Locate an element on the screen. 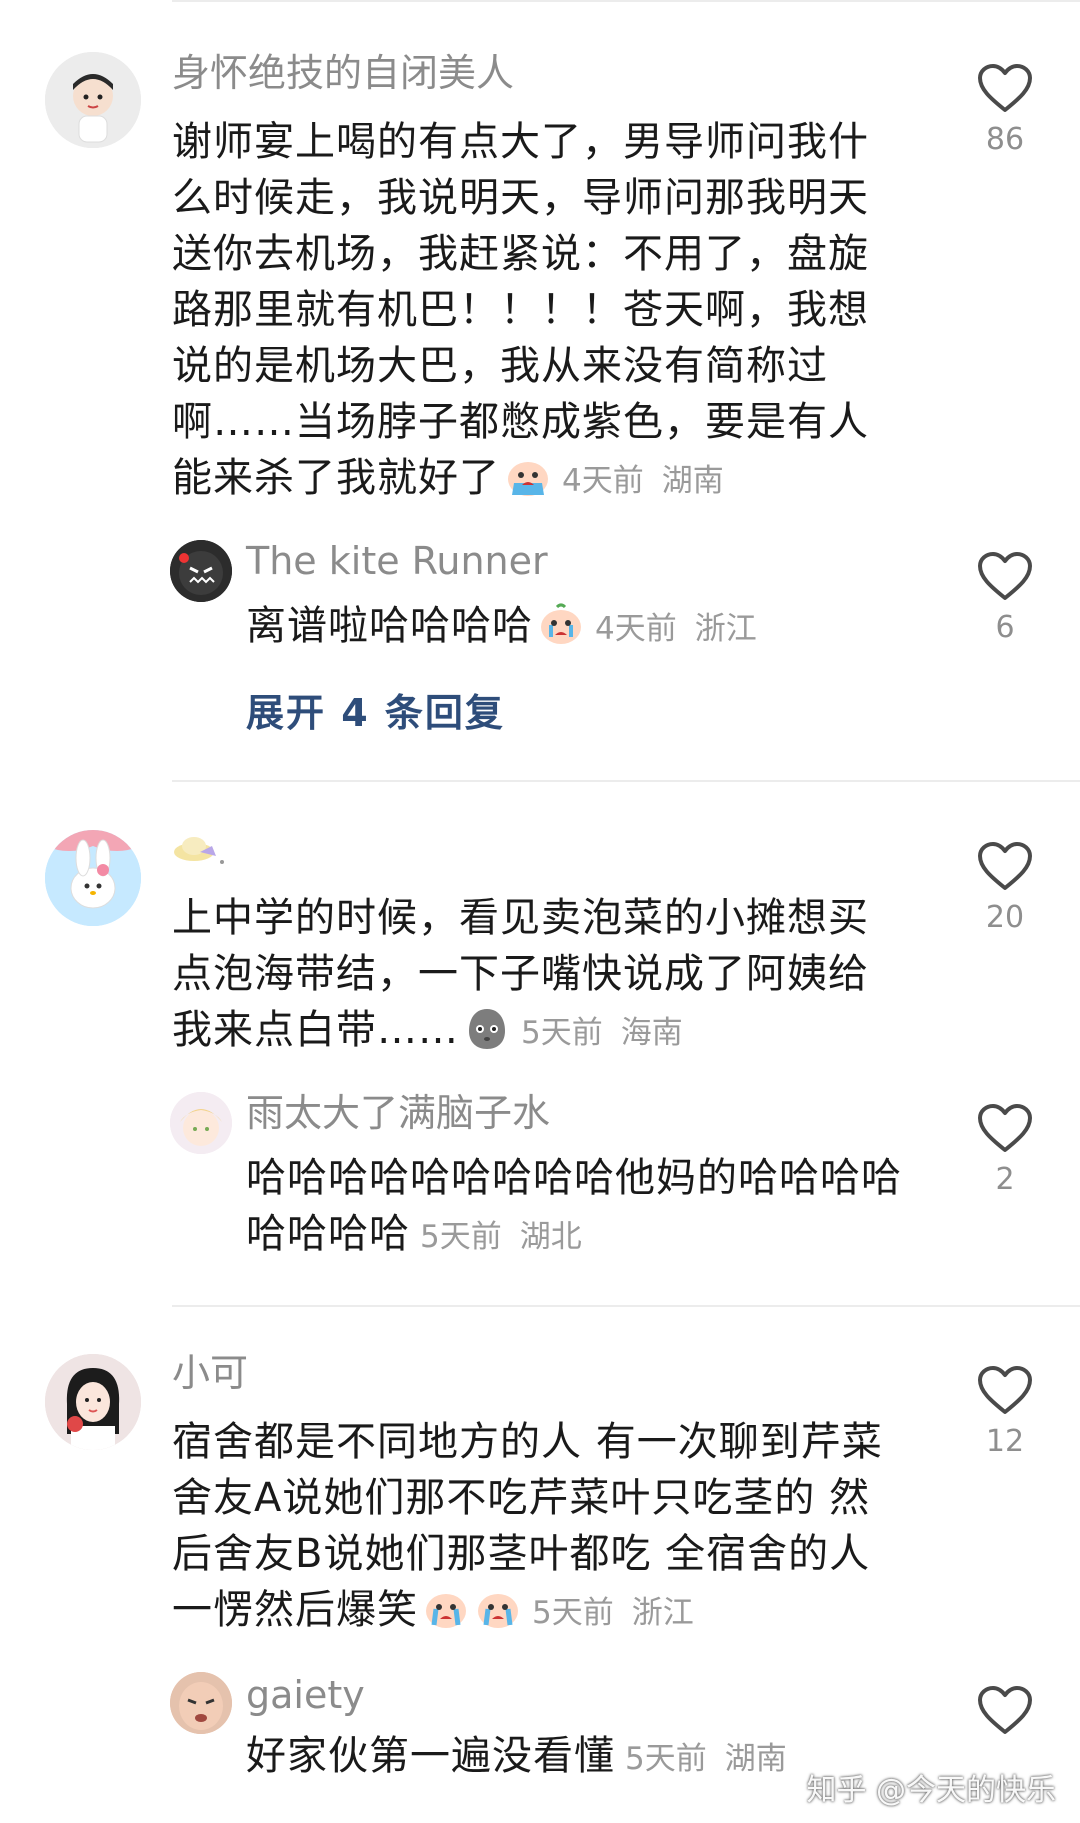  reply-body: 好家伙第一遍没看懂 is located at coordinates (430, 1756).